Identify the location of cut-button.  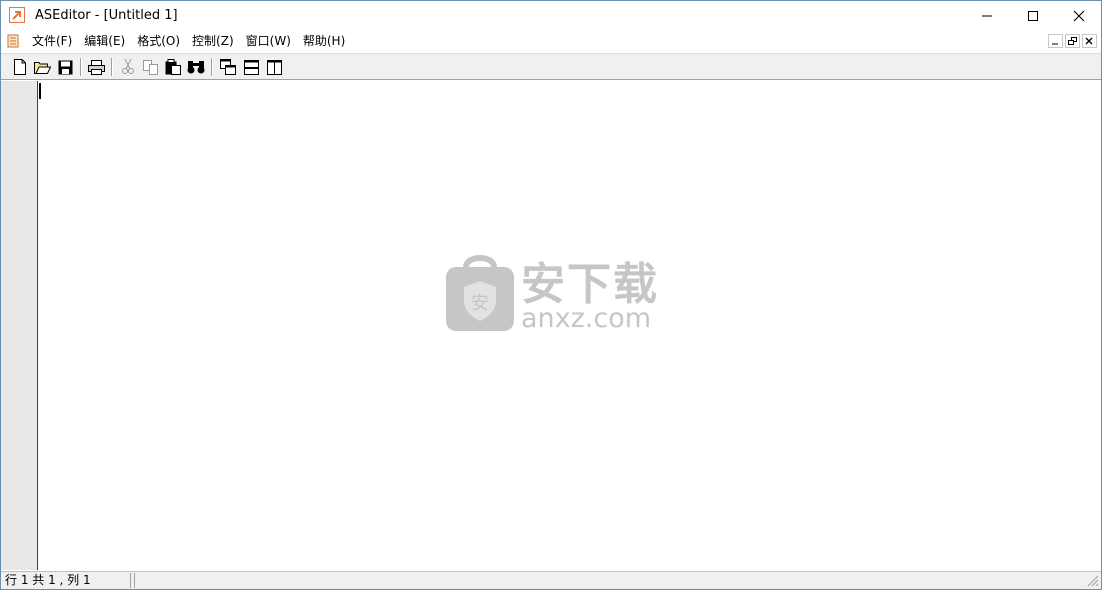
(128, 67).